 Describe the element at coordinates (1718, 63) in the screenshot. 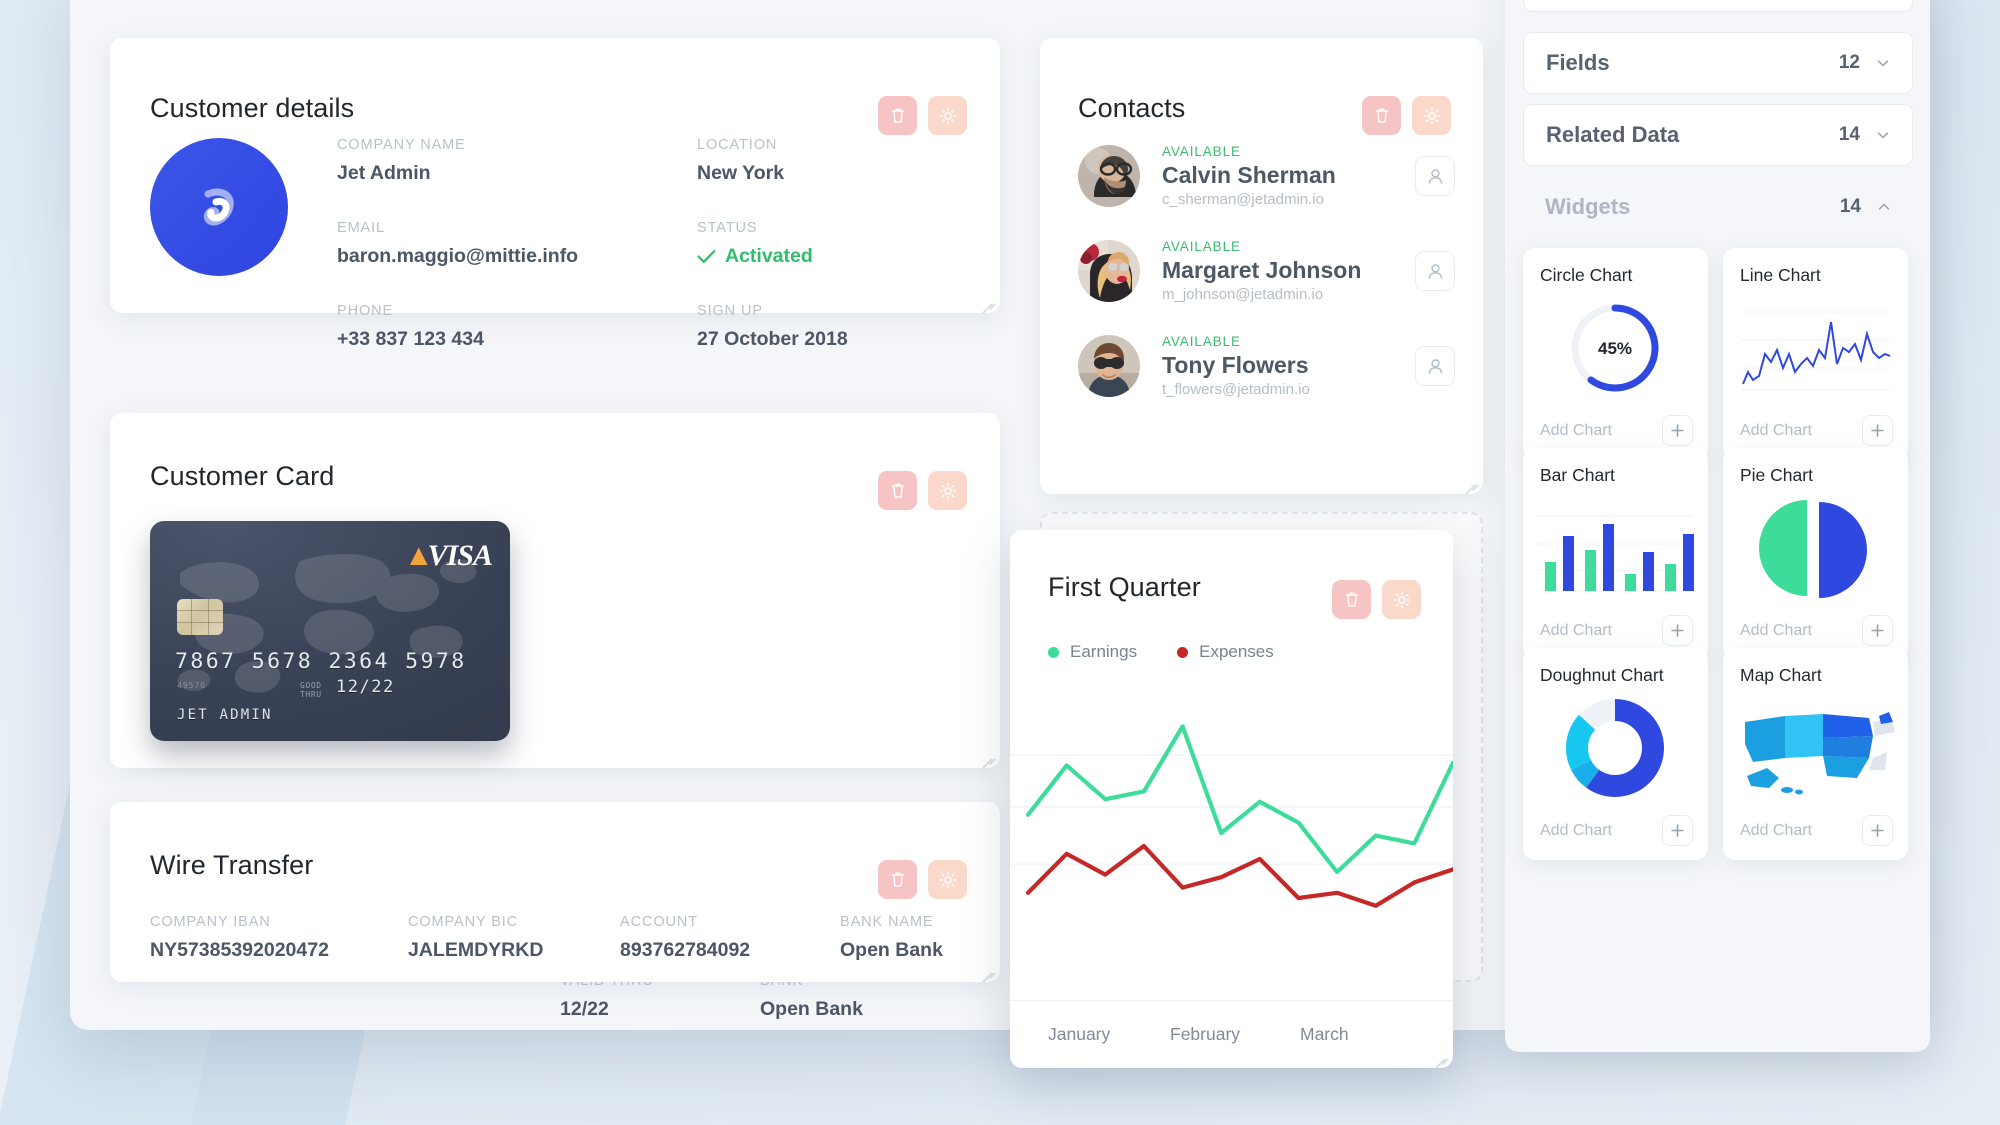

I see `sidebar-item-fields: Fields 12` at that location.